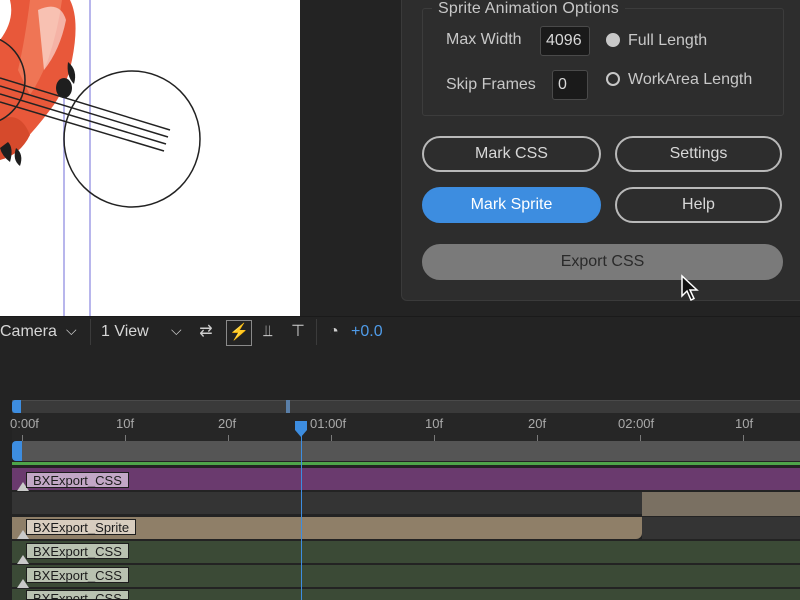  Describe the element at coordinates (721, 528) in the screenshot. I see `layer-track-empty` at that location.